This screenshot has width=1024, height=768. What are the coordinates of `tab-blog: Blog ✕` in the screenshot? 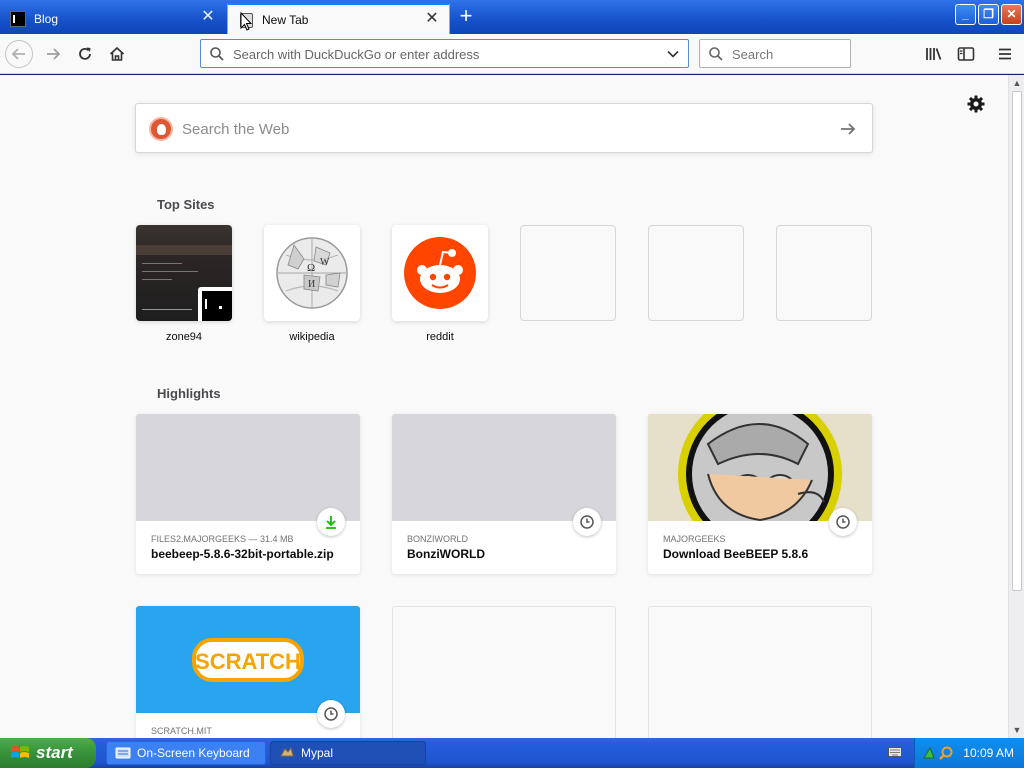 It's located at (112, 18).